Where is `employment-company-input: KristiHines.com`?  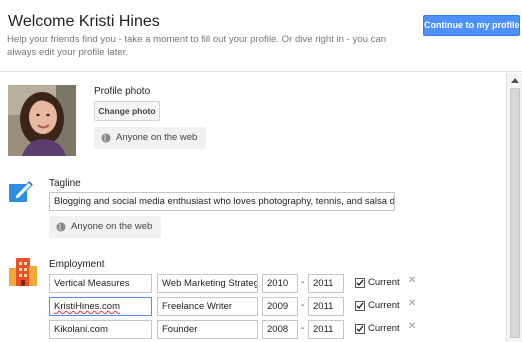
employment-company-input: KristiHines.com is located at coordinates (100, 306).